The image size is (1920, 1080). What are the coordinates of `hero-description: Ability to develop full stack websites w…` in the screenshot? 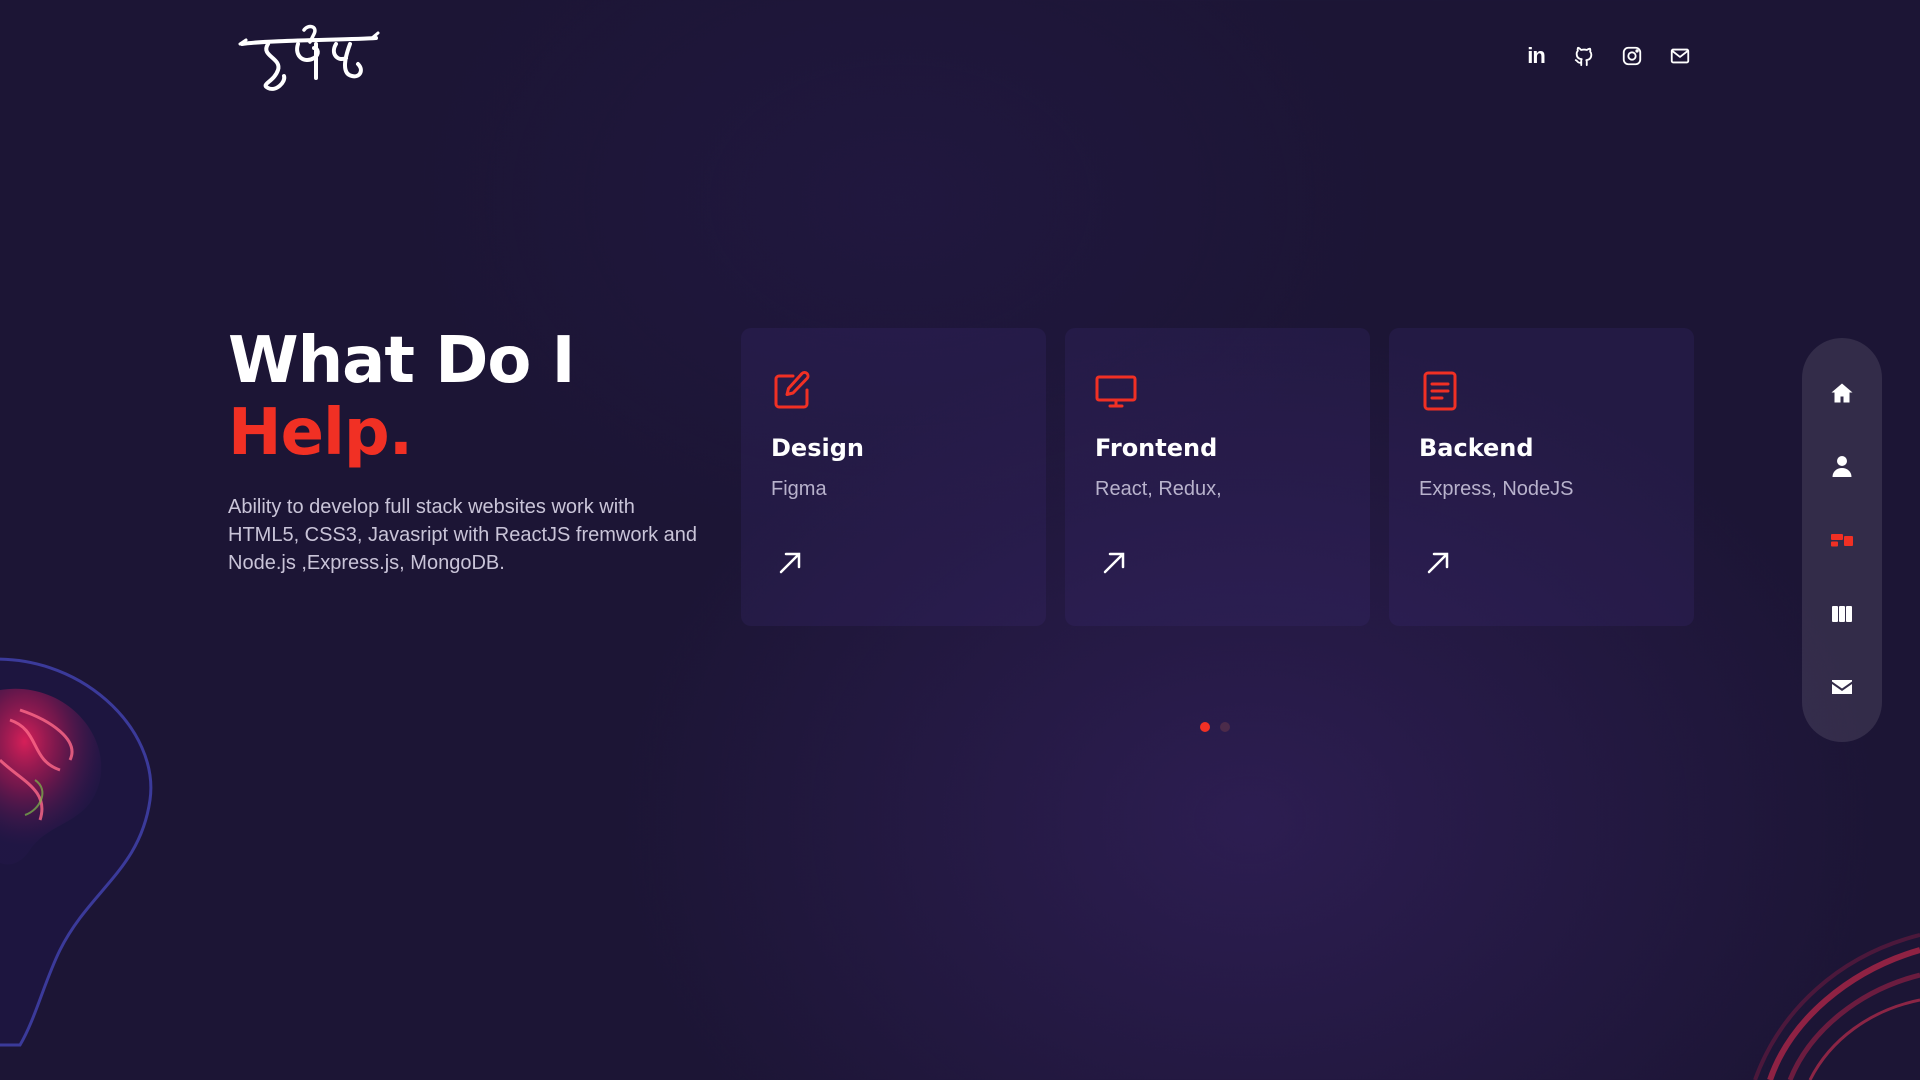 It's located at (463, 535).